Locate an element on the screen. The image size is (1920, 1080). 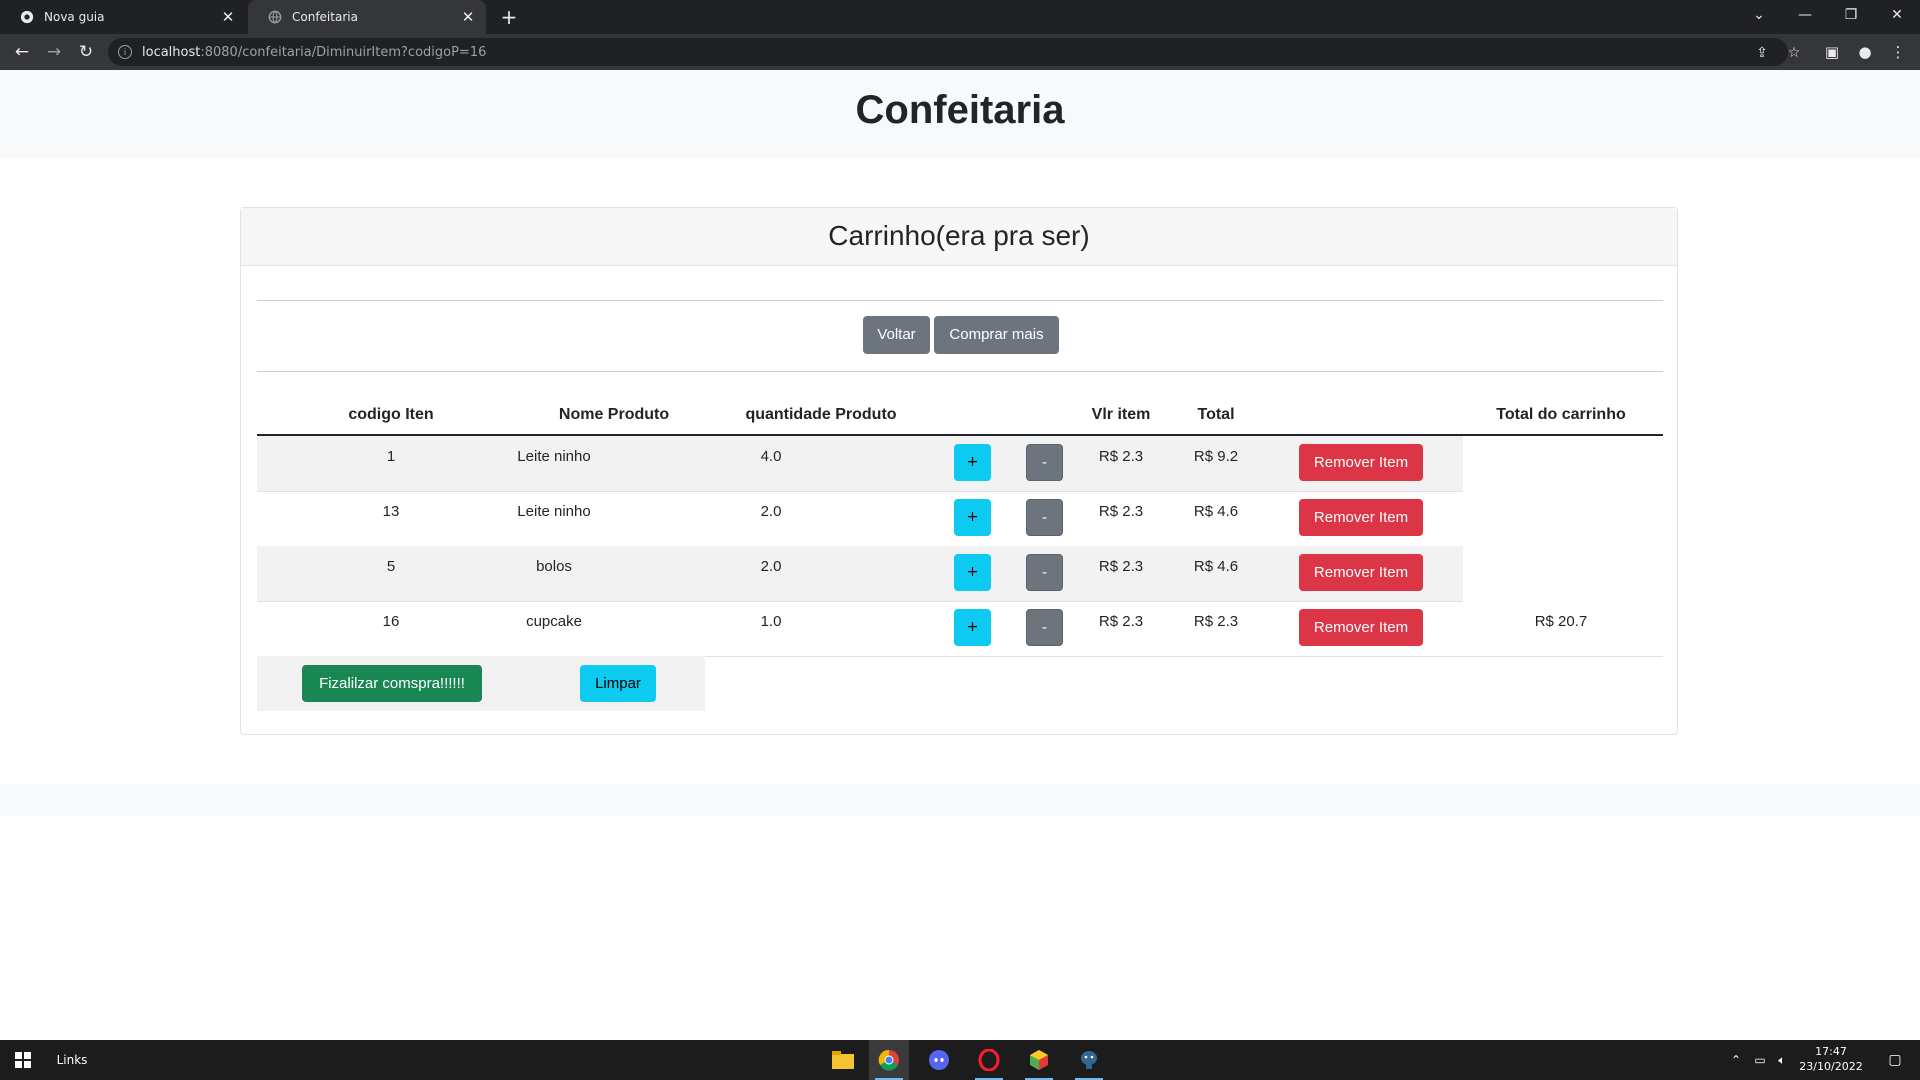
app-icon is located at coordinates (1039, 1060).